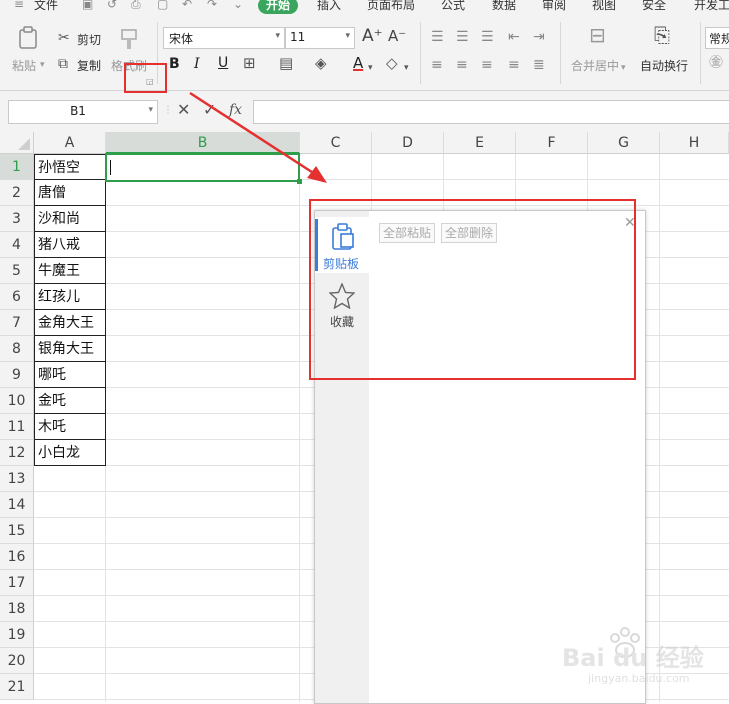 Image resolution: width=729 pixels, height=704 pixels. I want to click on watermark-url: jingyan.baidu.com, so click(639, 678).